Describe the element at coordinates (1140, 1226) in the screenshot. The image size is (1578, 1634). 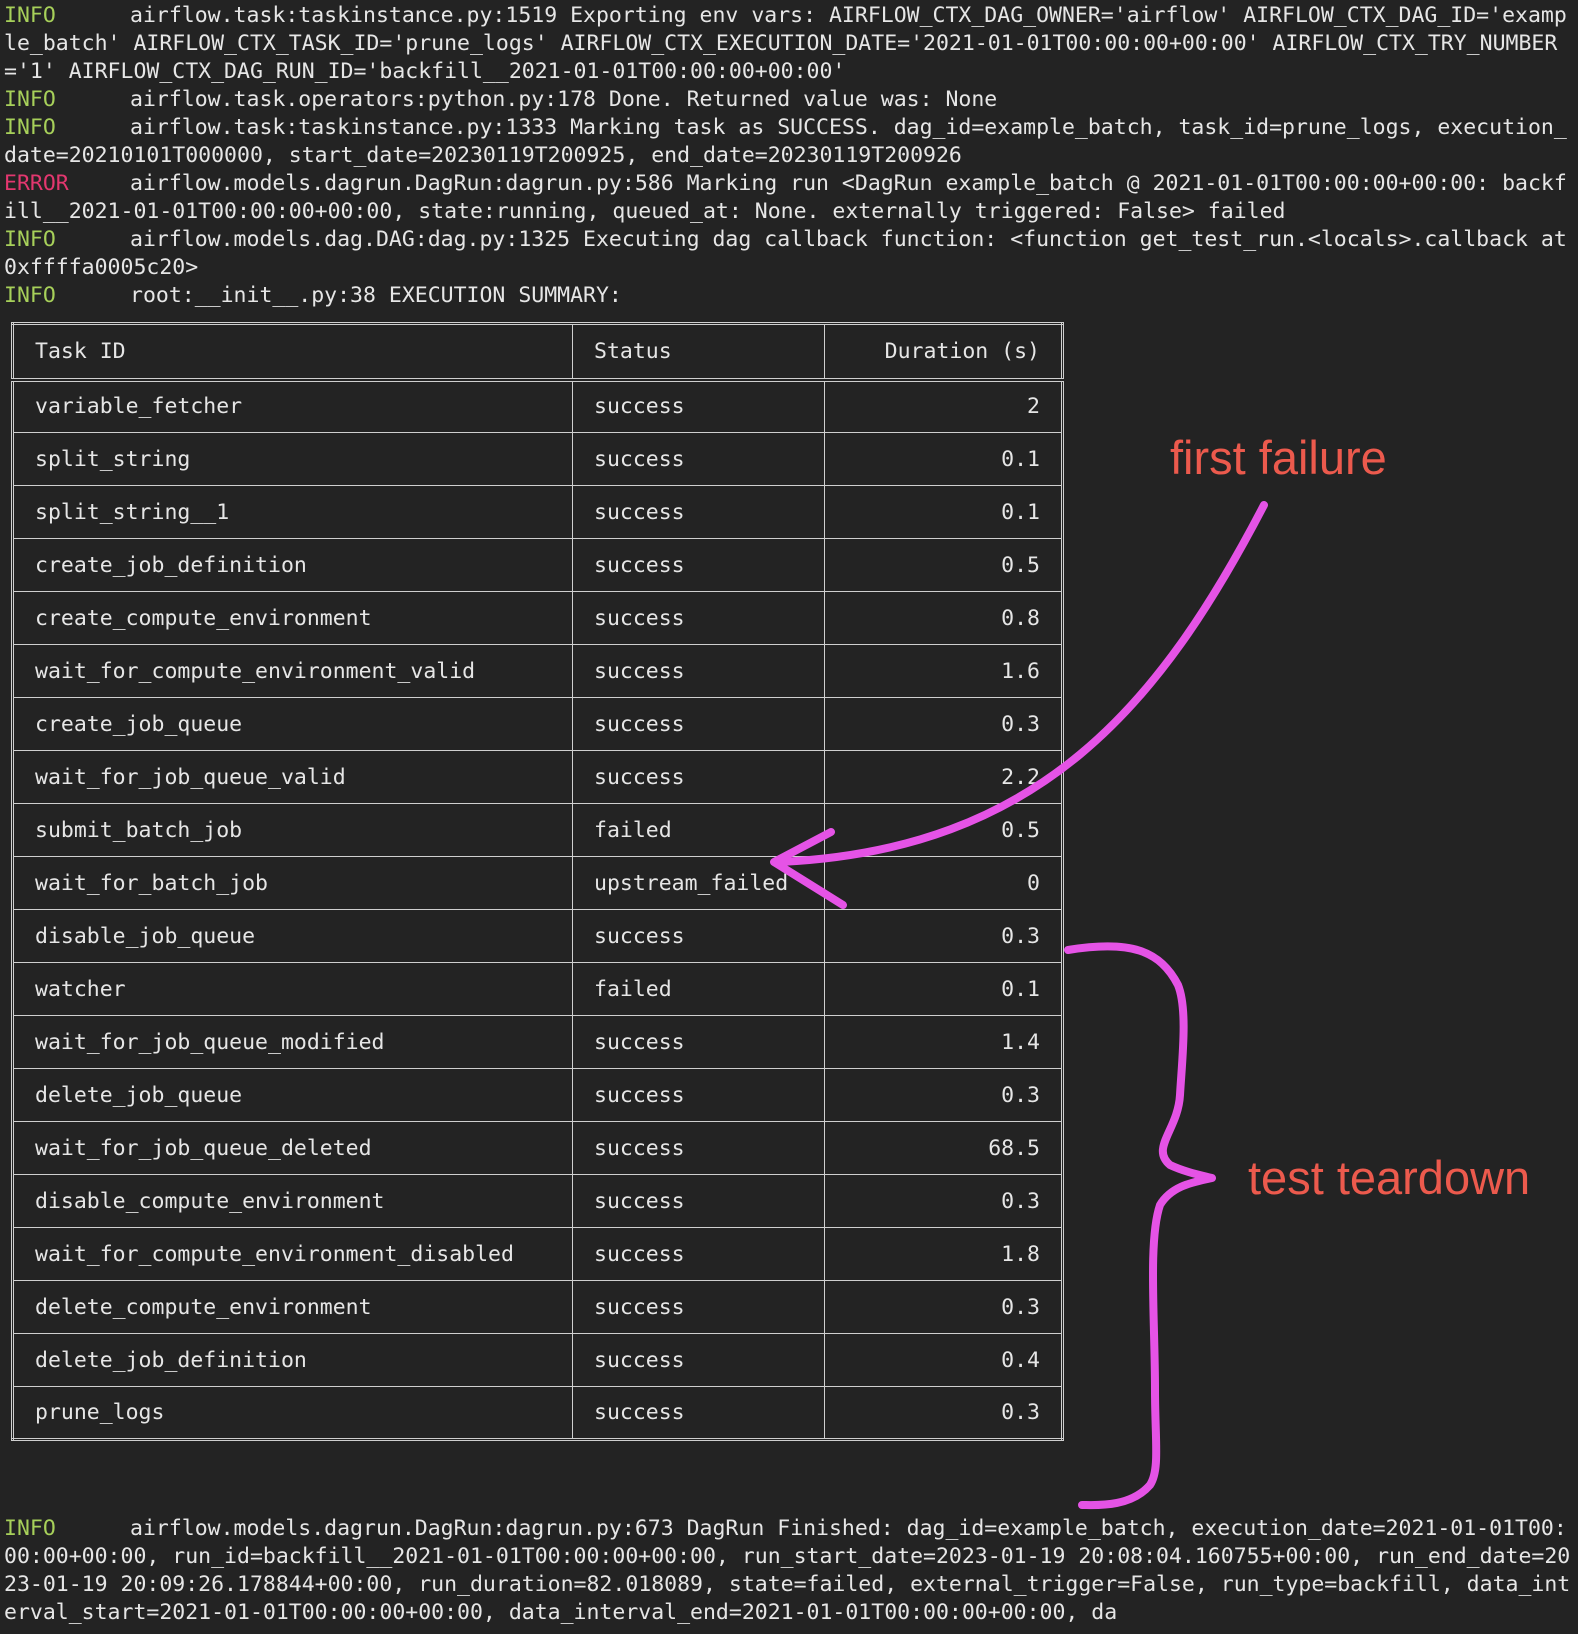
I see `curly-brace-icon` at that location.